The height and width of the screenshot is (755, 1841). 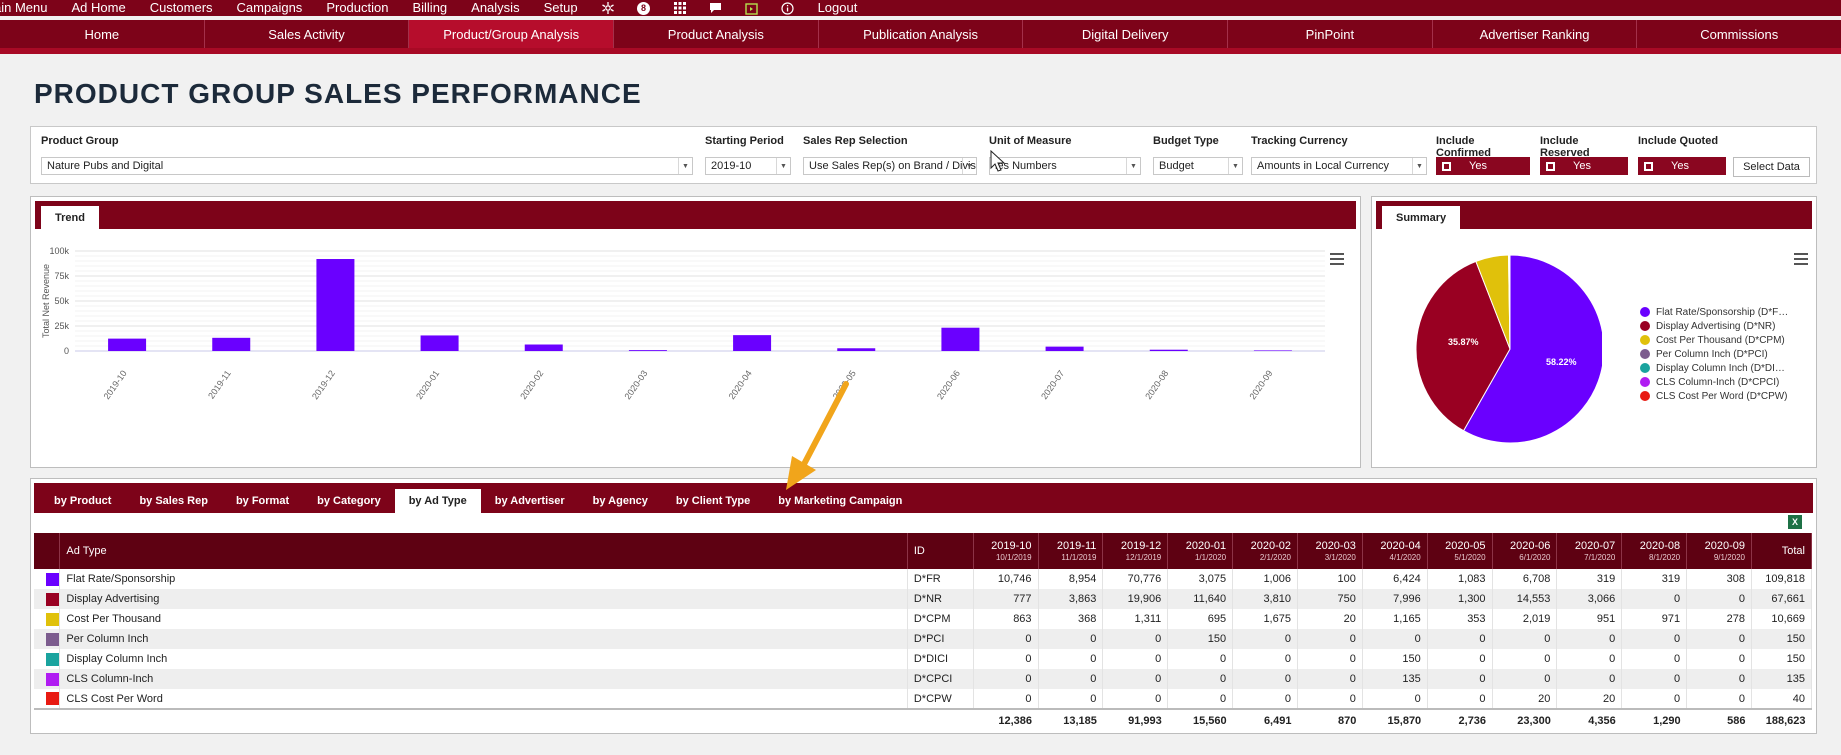 What do you see at coordinates (1200, 551) in the screenshot?
I see `column-header-period: 2020-01 1/1/2020` at bounding box center [1200, 551].